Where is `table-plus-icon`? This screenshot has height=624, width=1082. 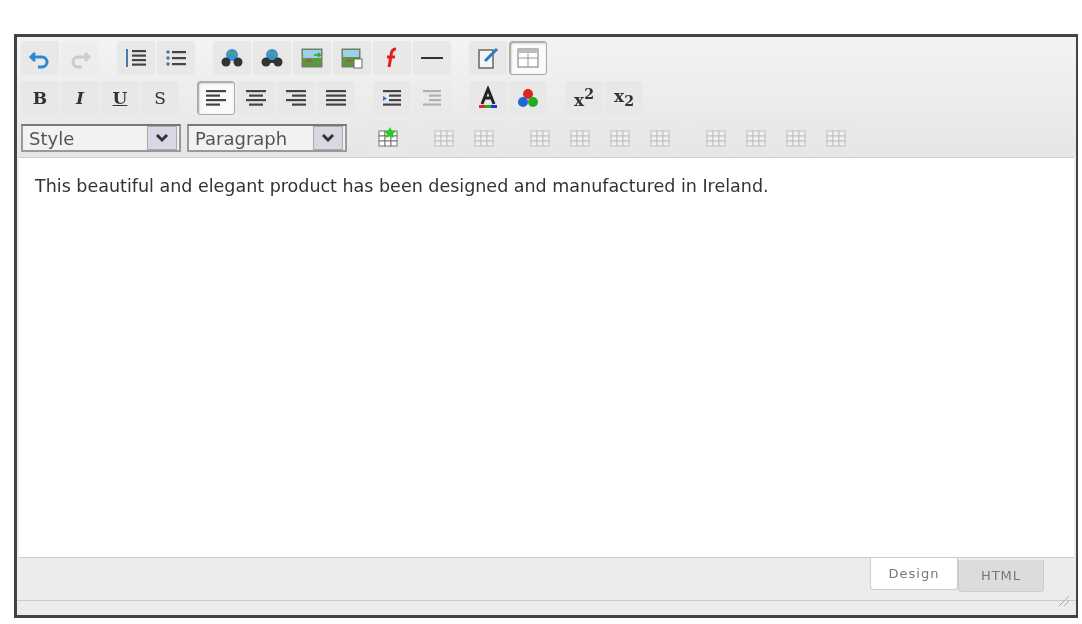
table-plus-icon is located at coordinates (388, 138).